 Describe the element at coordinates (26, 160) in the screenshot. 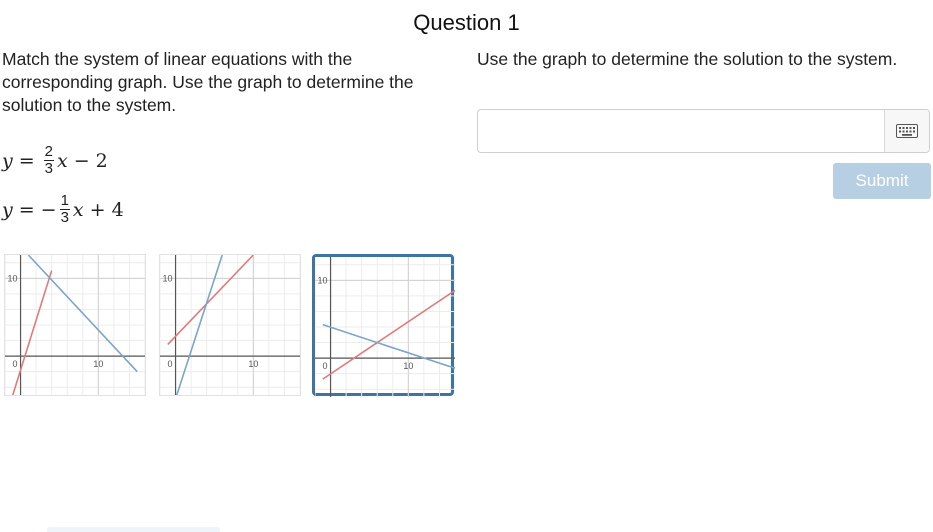

I see `equation-1-equals: =` at that location.